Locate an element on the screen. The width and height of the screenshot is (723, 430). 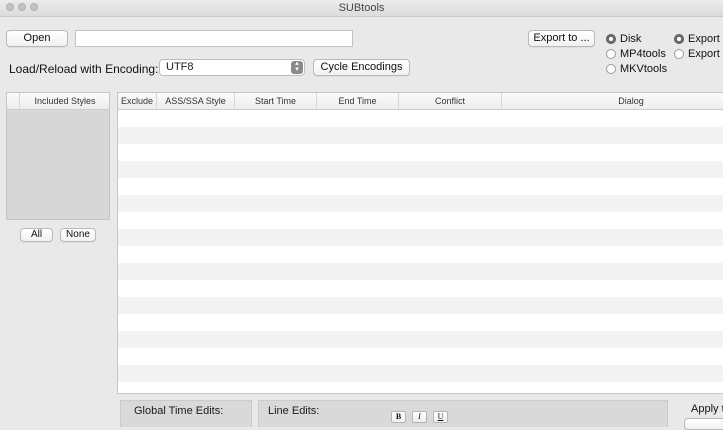
reset-button-partial is located at coordinates (703, 424).